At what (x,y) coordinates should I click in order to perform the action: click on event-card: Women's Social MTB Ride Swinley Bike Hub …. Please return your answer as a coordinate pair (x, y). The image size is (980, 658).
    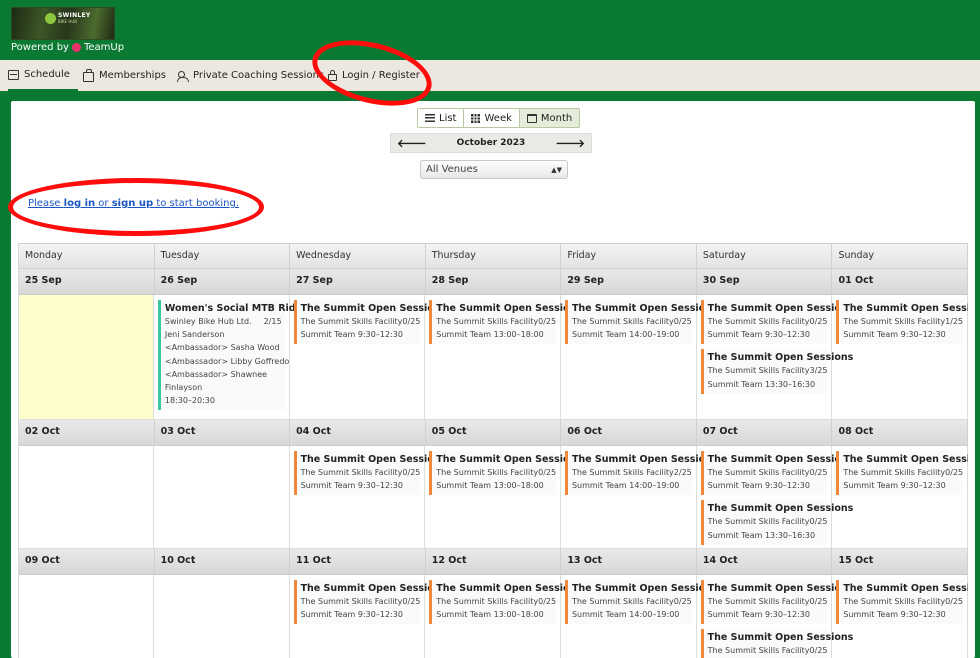
    Looking at the image, I should click on (229, 355).